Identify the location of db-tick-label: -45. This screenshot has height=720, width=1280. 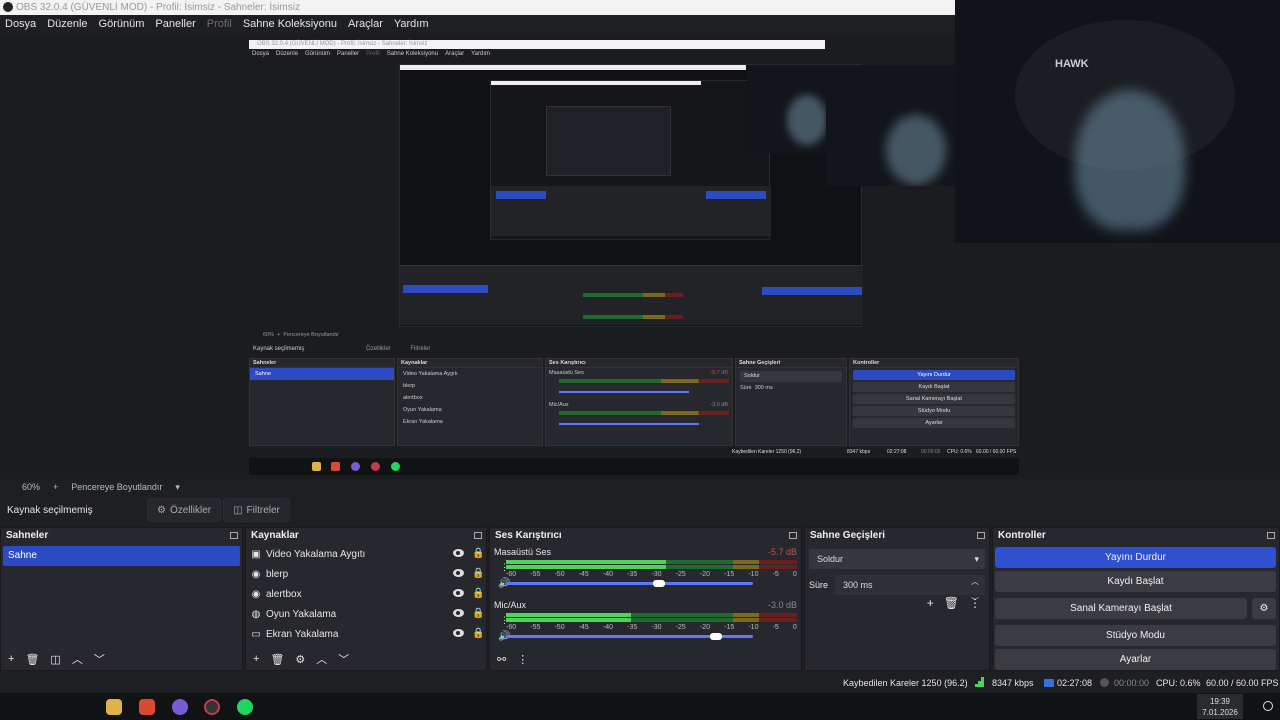
(583, 574).